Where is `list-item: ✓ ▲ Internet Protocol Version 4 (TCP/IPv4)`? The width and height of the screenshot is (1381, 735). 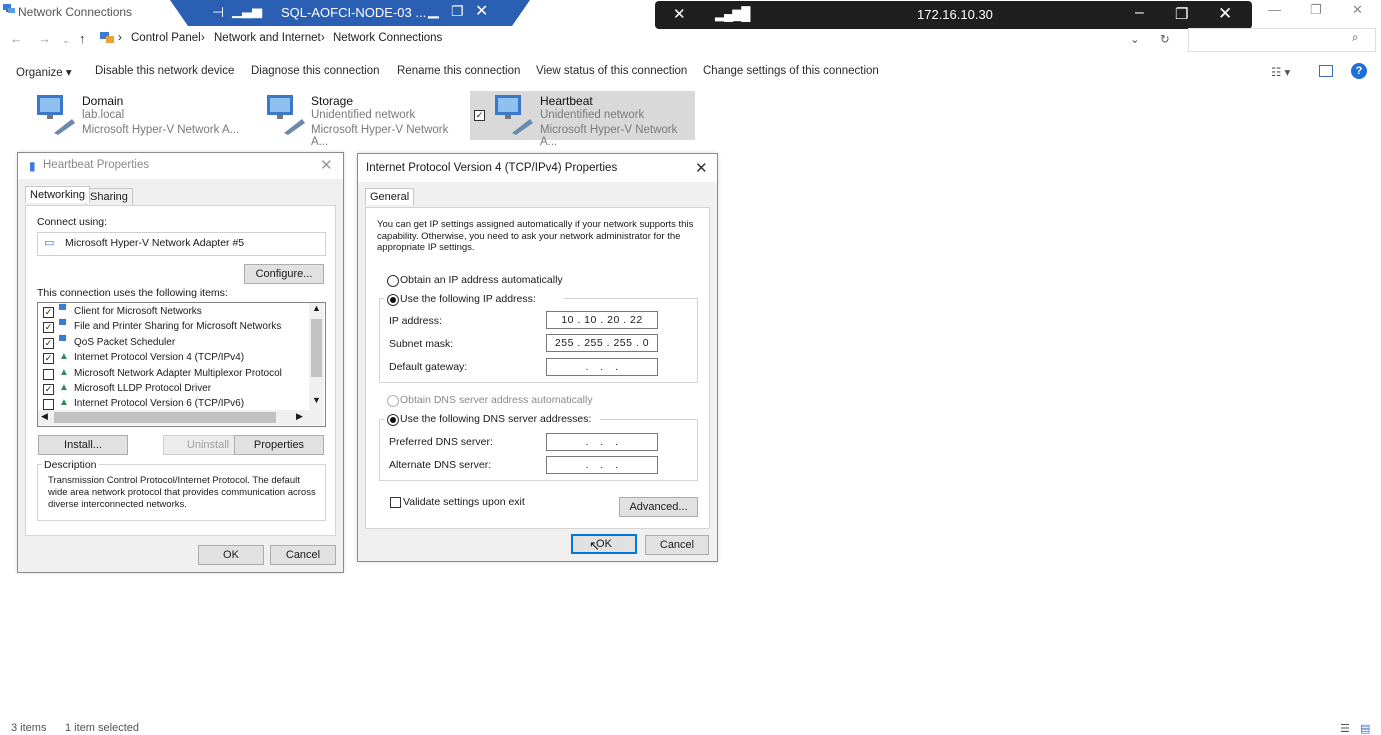 list-item: ✓ ▲ Internet Protocol Version 4 (TCP/IPv4) is located at coordinates (173, 358).